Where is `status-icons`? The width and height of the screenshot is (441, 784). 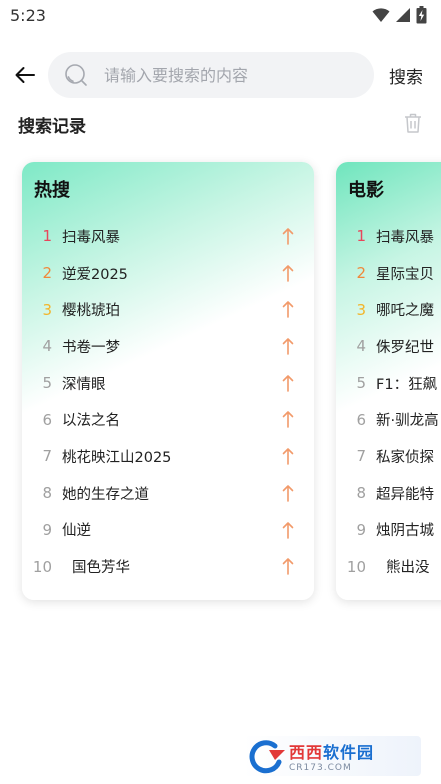
status-icons is located at coordinates (399, 15).